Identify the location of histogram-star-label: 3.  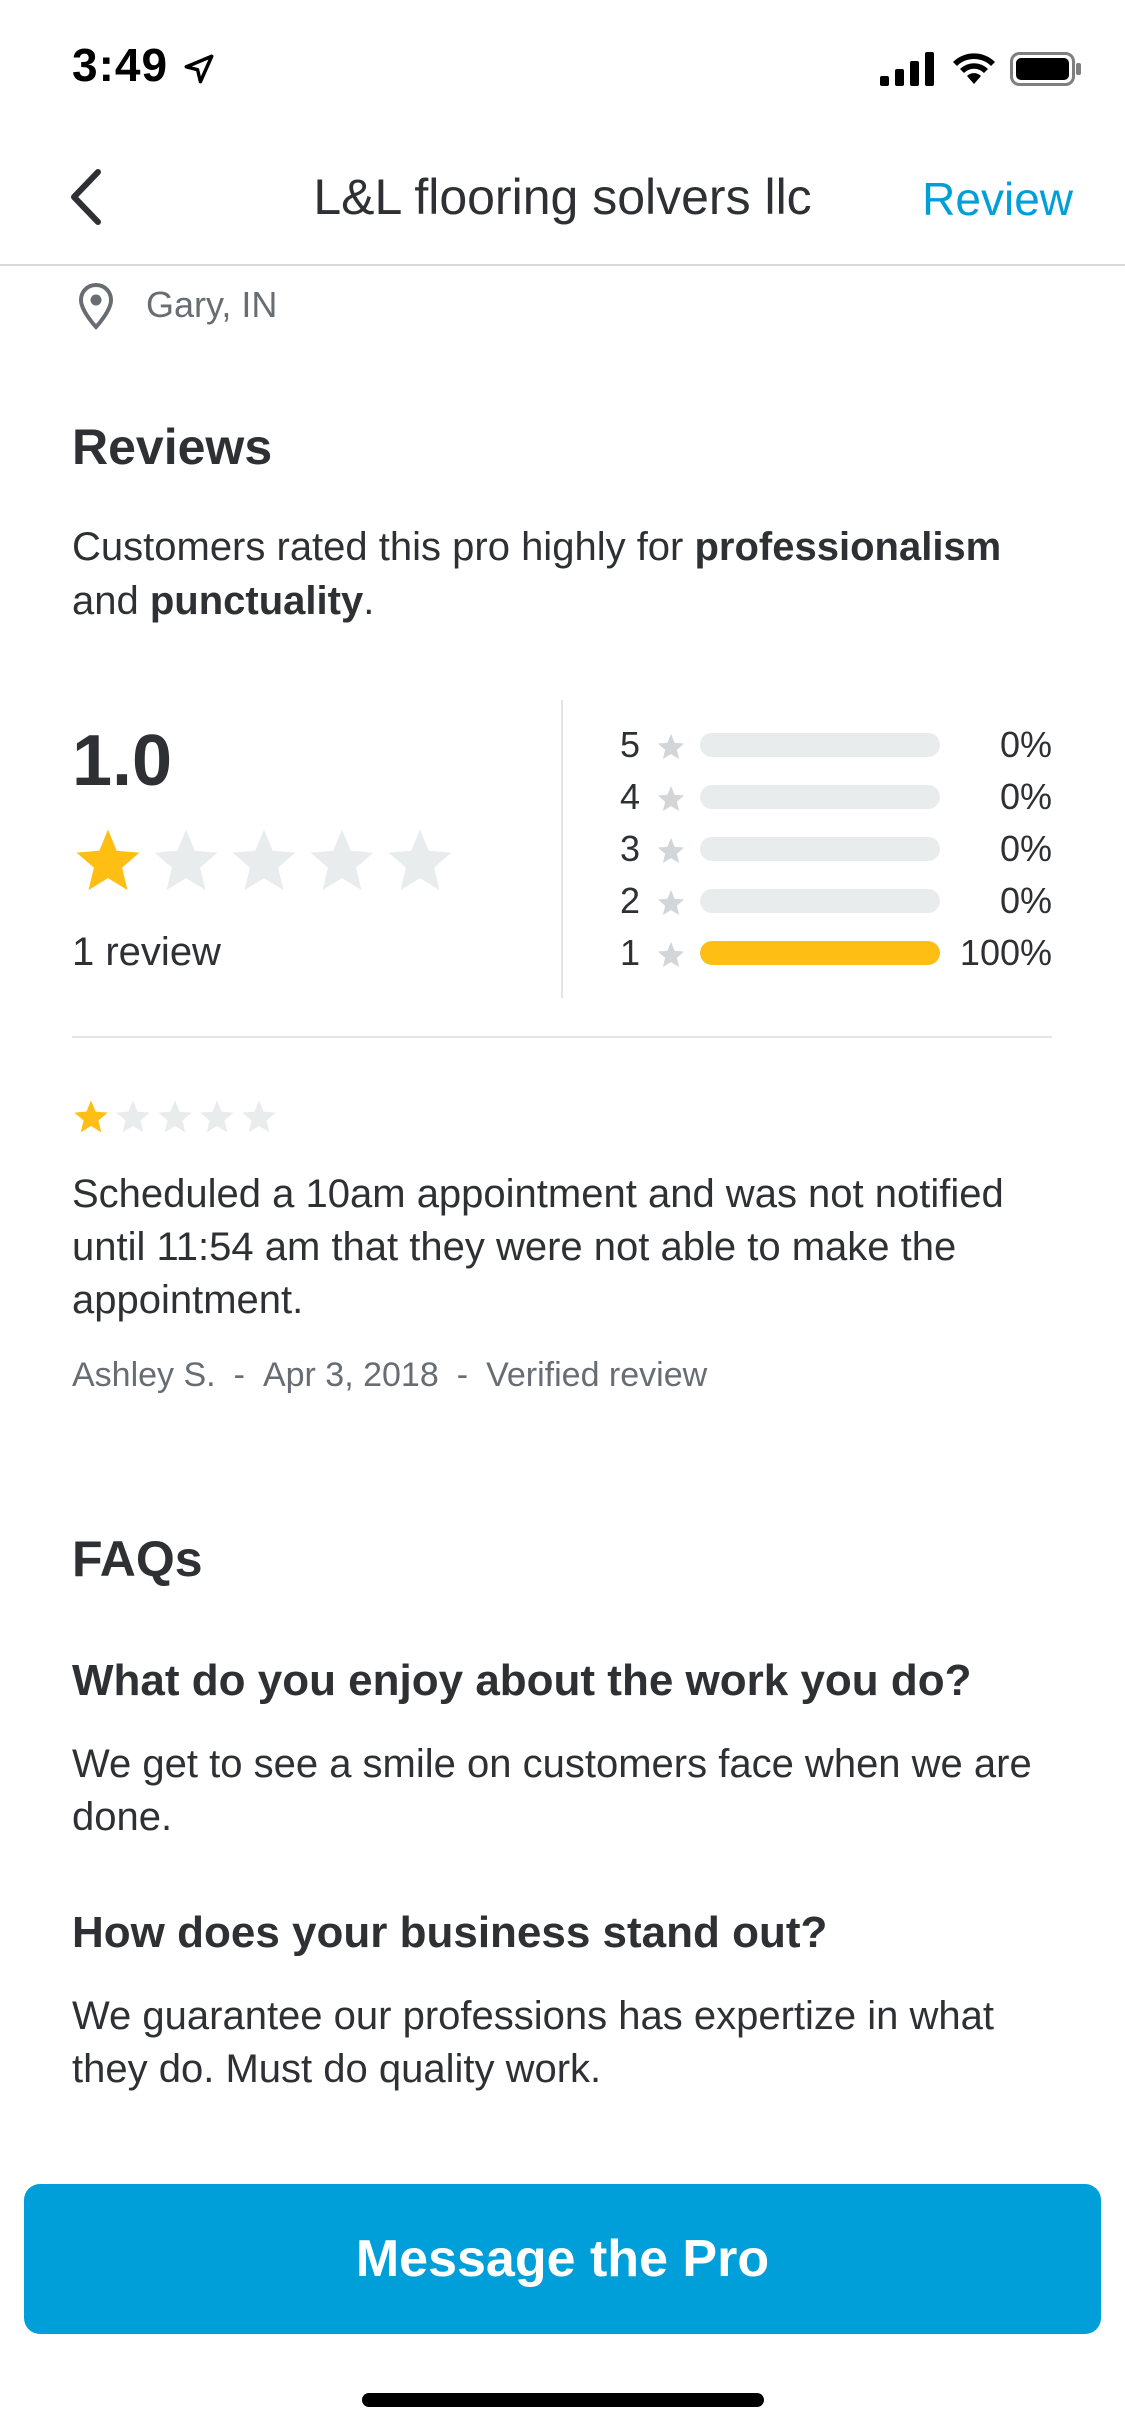
(630, 848).